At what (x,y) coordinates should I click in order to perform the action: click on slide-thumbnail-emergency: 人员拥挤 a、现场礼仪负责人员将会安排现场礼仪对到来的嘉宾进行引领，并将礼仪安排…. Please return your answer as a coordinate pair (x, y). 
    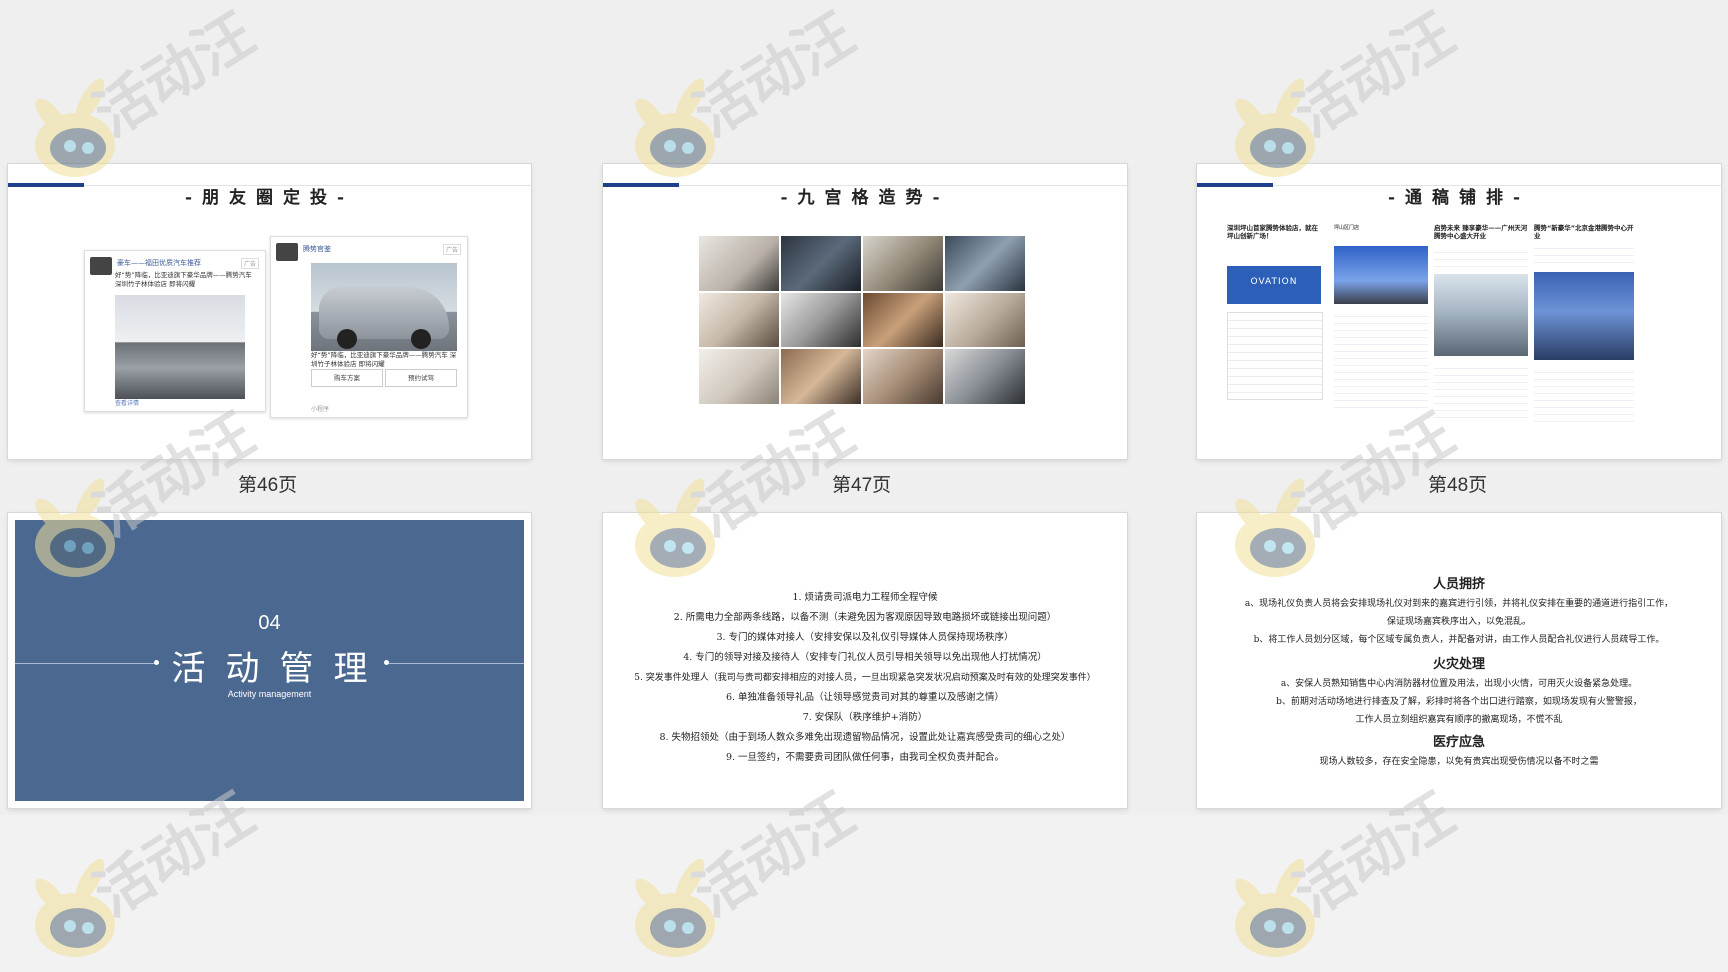
    Looking at the image, I should click on (1459, 660).